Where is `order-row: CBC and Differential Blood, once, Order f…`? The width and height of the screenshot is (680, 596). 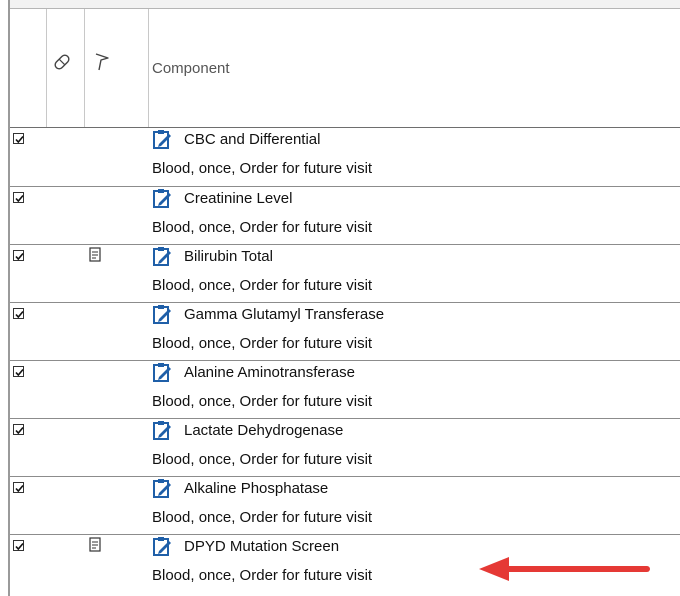 order-row: CBC and Differential Blood, once, Order f… is located at coordinates (345, 157).